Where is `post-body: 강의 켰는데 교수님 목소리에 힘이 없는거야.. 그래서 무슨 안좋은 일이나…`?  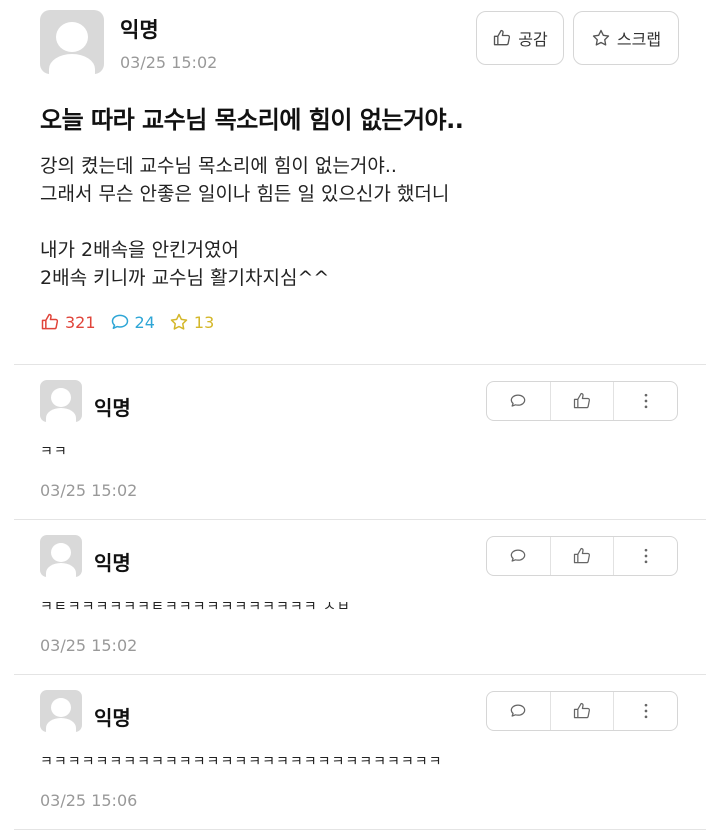
post-body: 강의 켰는데 교수님 목소리에 힘이 없는거야.. 그래서 무슨 안좋은 일이나… is located at coordinates (245, 222).